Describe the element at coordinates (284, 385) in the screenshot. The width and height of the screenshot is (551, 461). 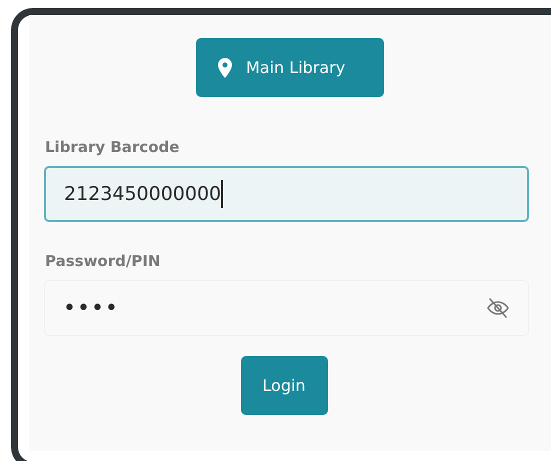
I see `login-button: Login` at that location.